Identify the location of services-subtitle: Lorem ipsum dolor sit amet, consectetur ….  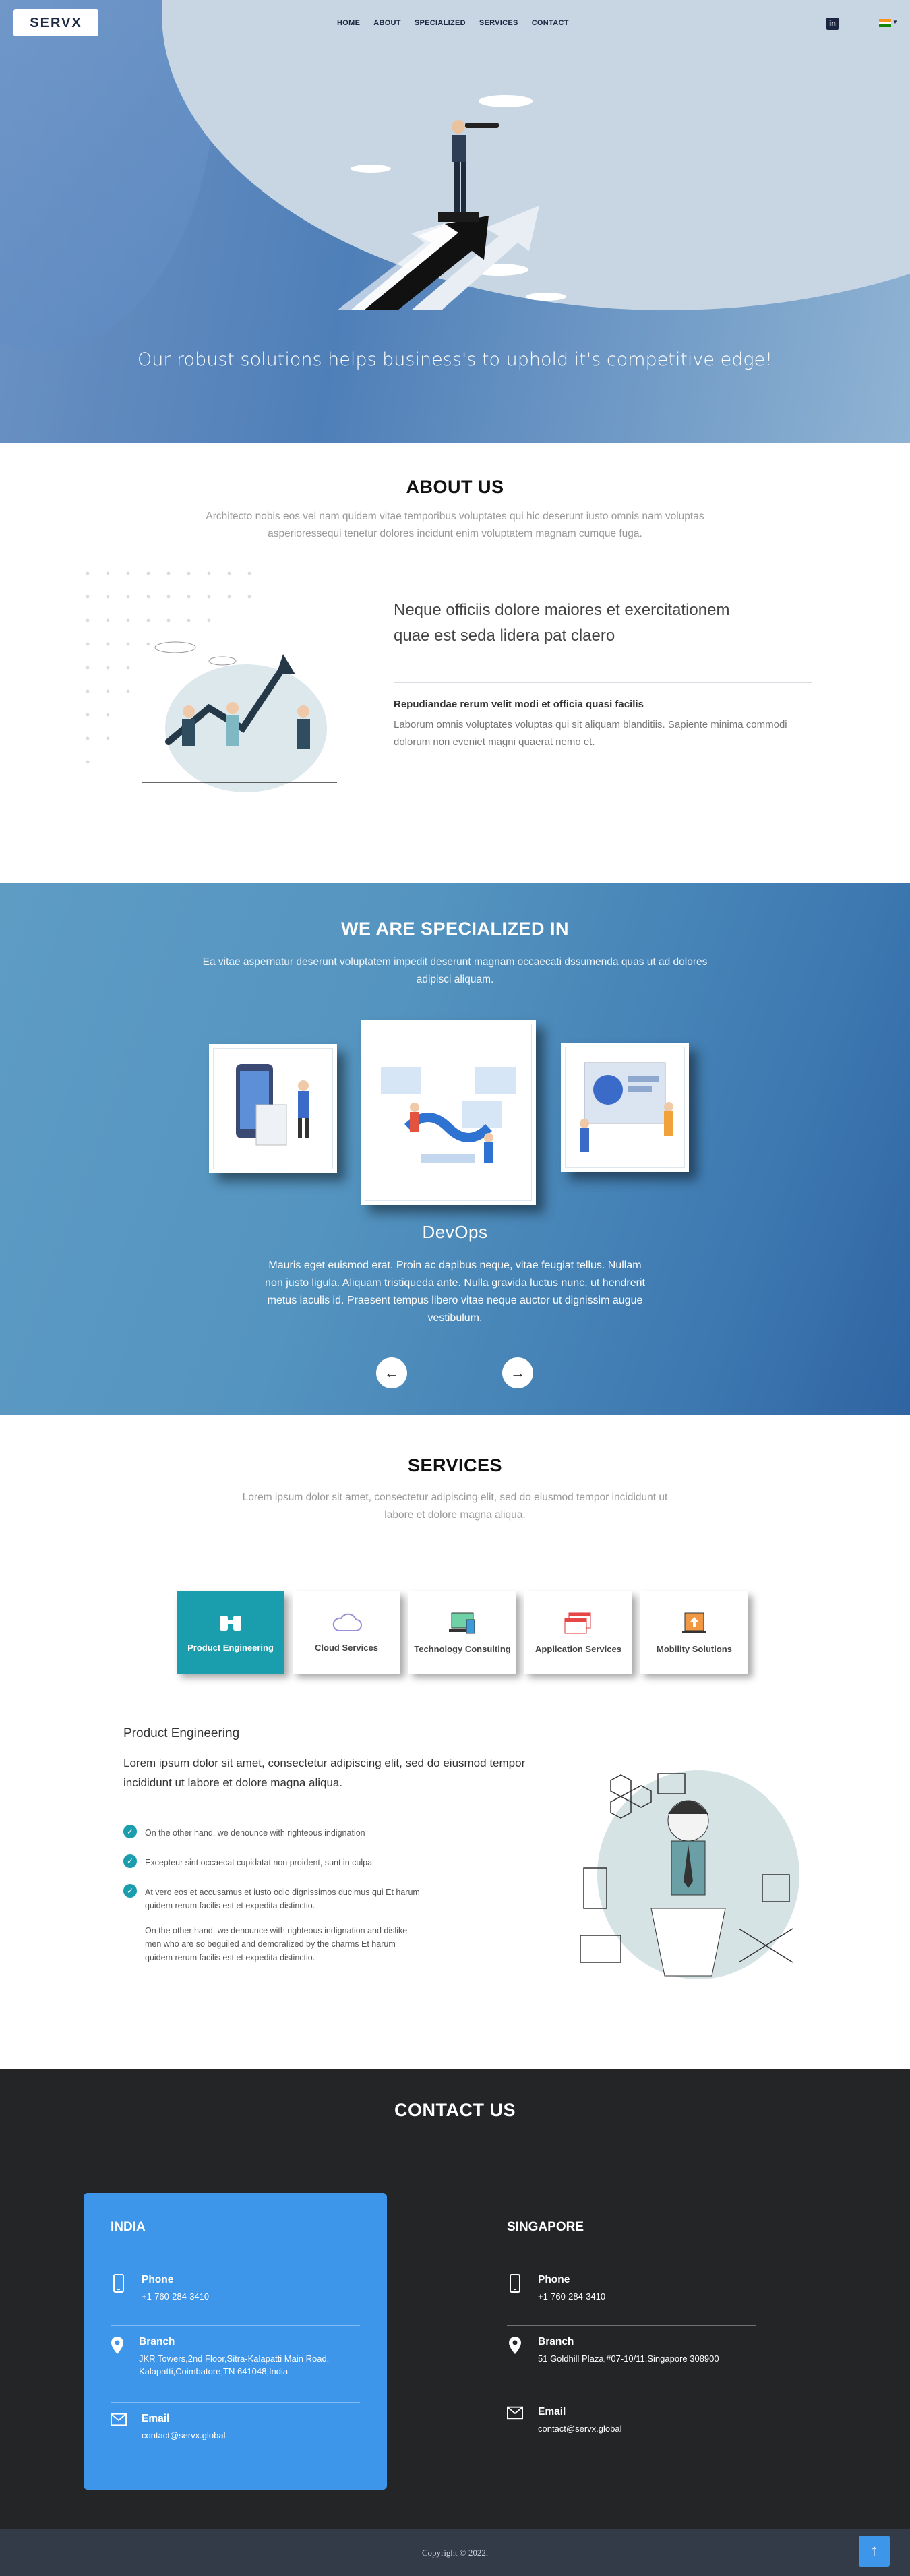
(455, 1507).